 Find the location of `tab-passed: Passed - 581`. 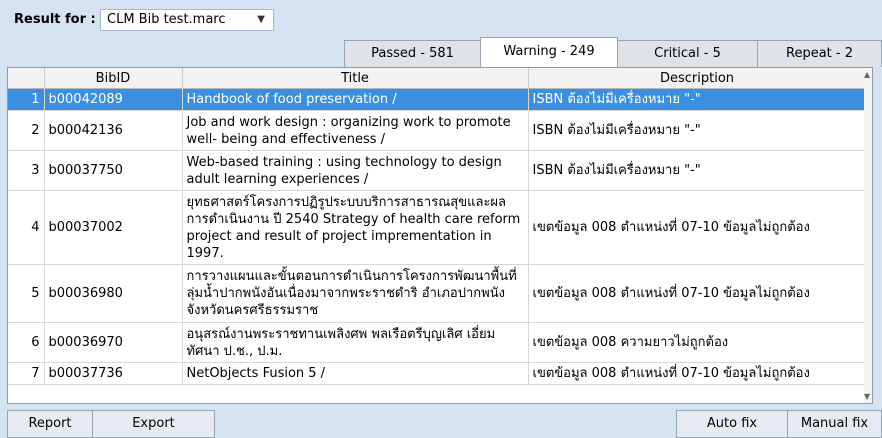

tab-passed: Passed - 581 is located at coordinates (412, 53).